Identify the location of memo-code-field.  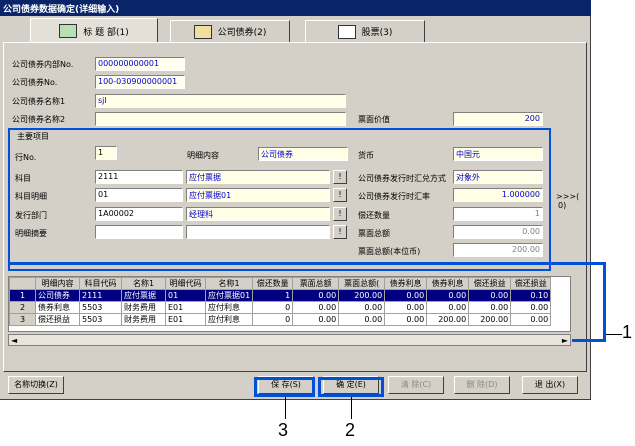
(139, 232).